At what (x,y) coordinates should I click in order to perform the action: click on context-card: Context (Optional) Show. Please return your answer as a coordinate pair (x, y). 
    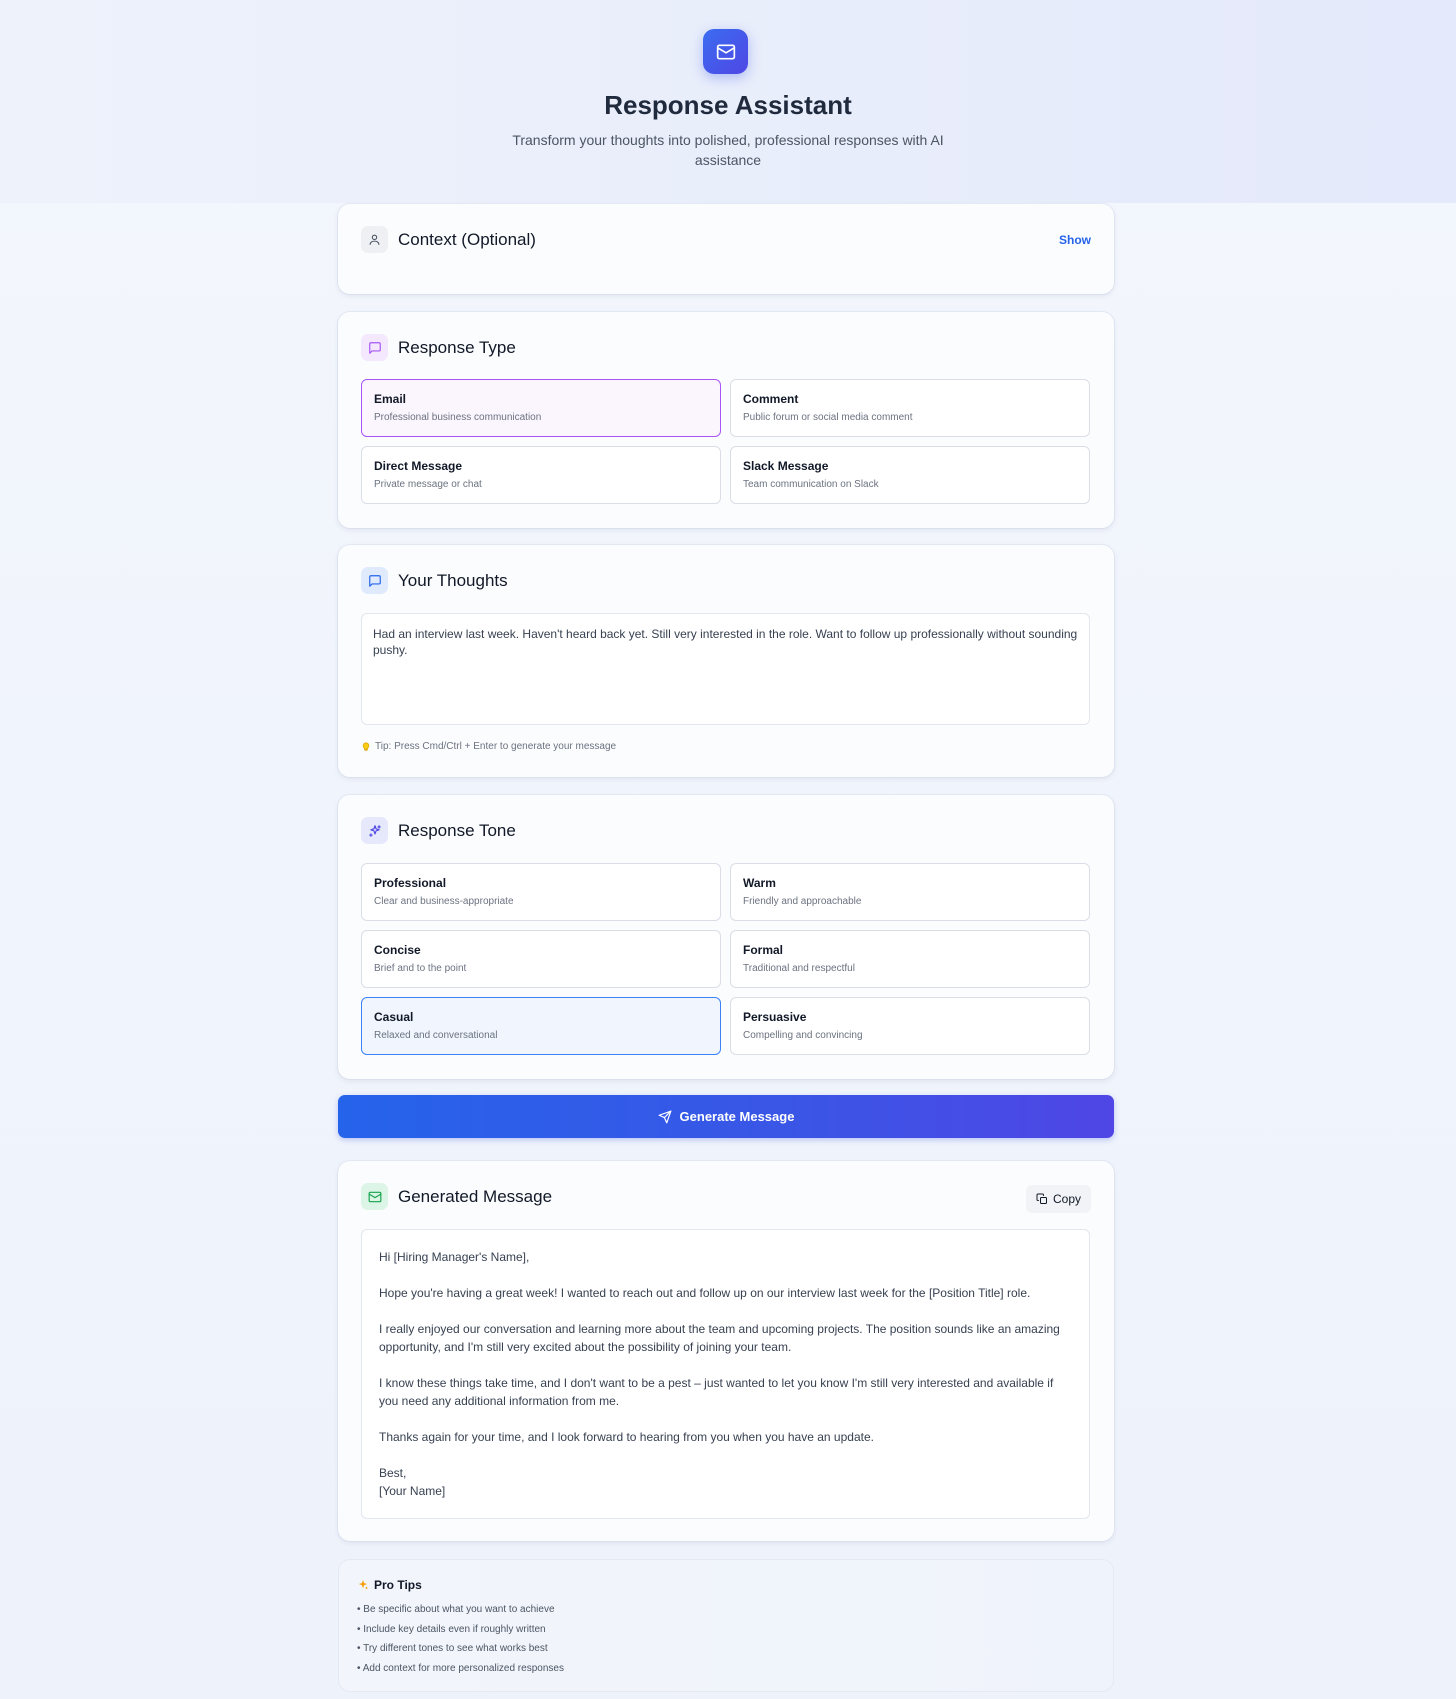
    Looking at the image, I should click on (726, 249).